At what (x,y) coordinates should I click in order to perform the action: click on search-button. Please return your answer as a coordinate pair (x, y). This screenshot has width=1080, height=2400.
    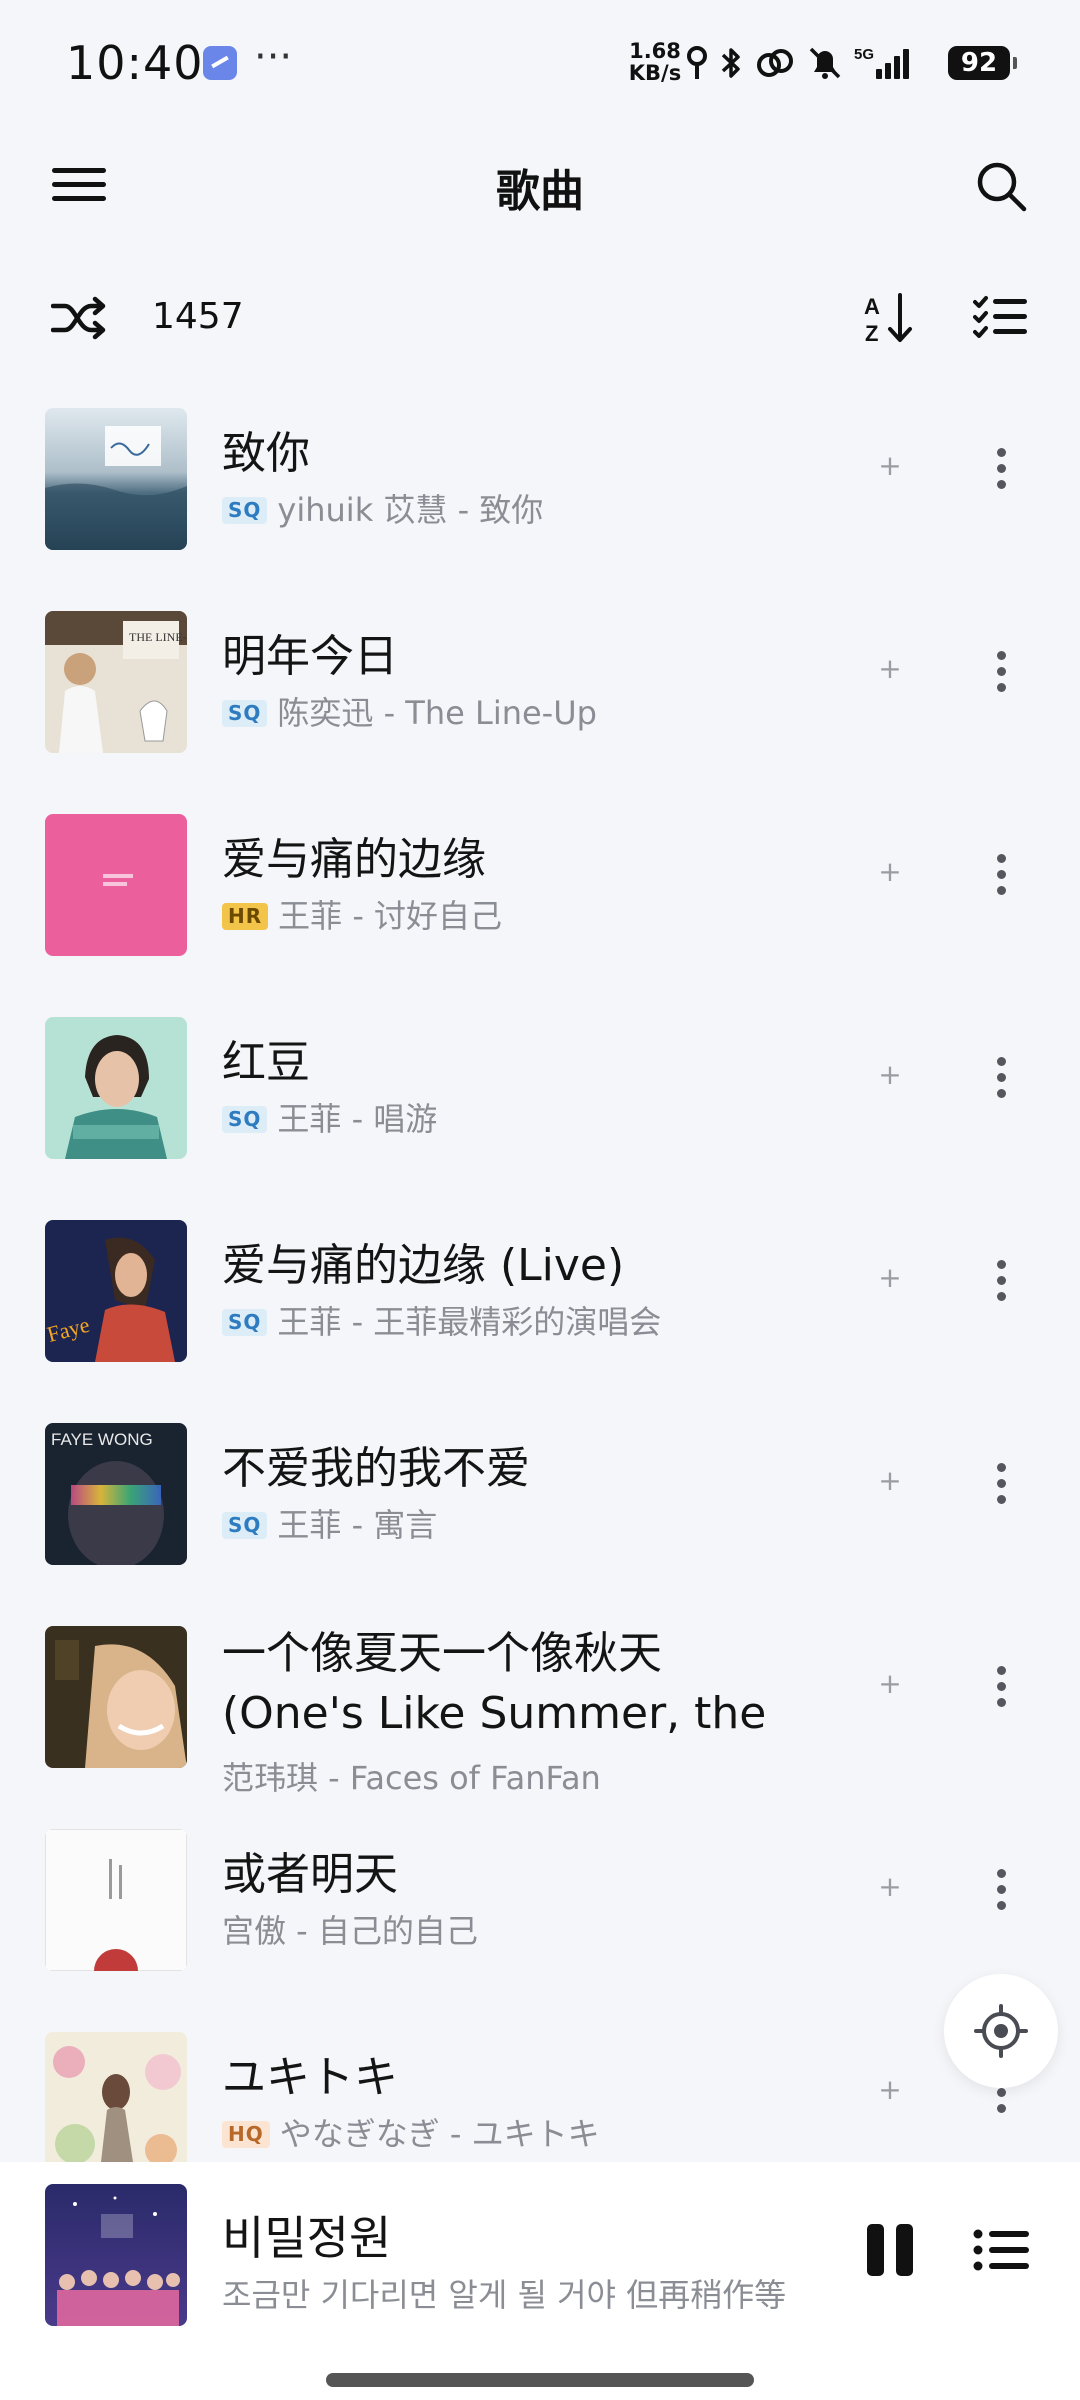
    Looking at the image, I should click on (1001, 186).